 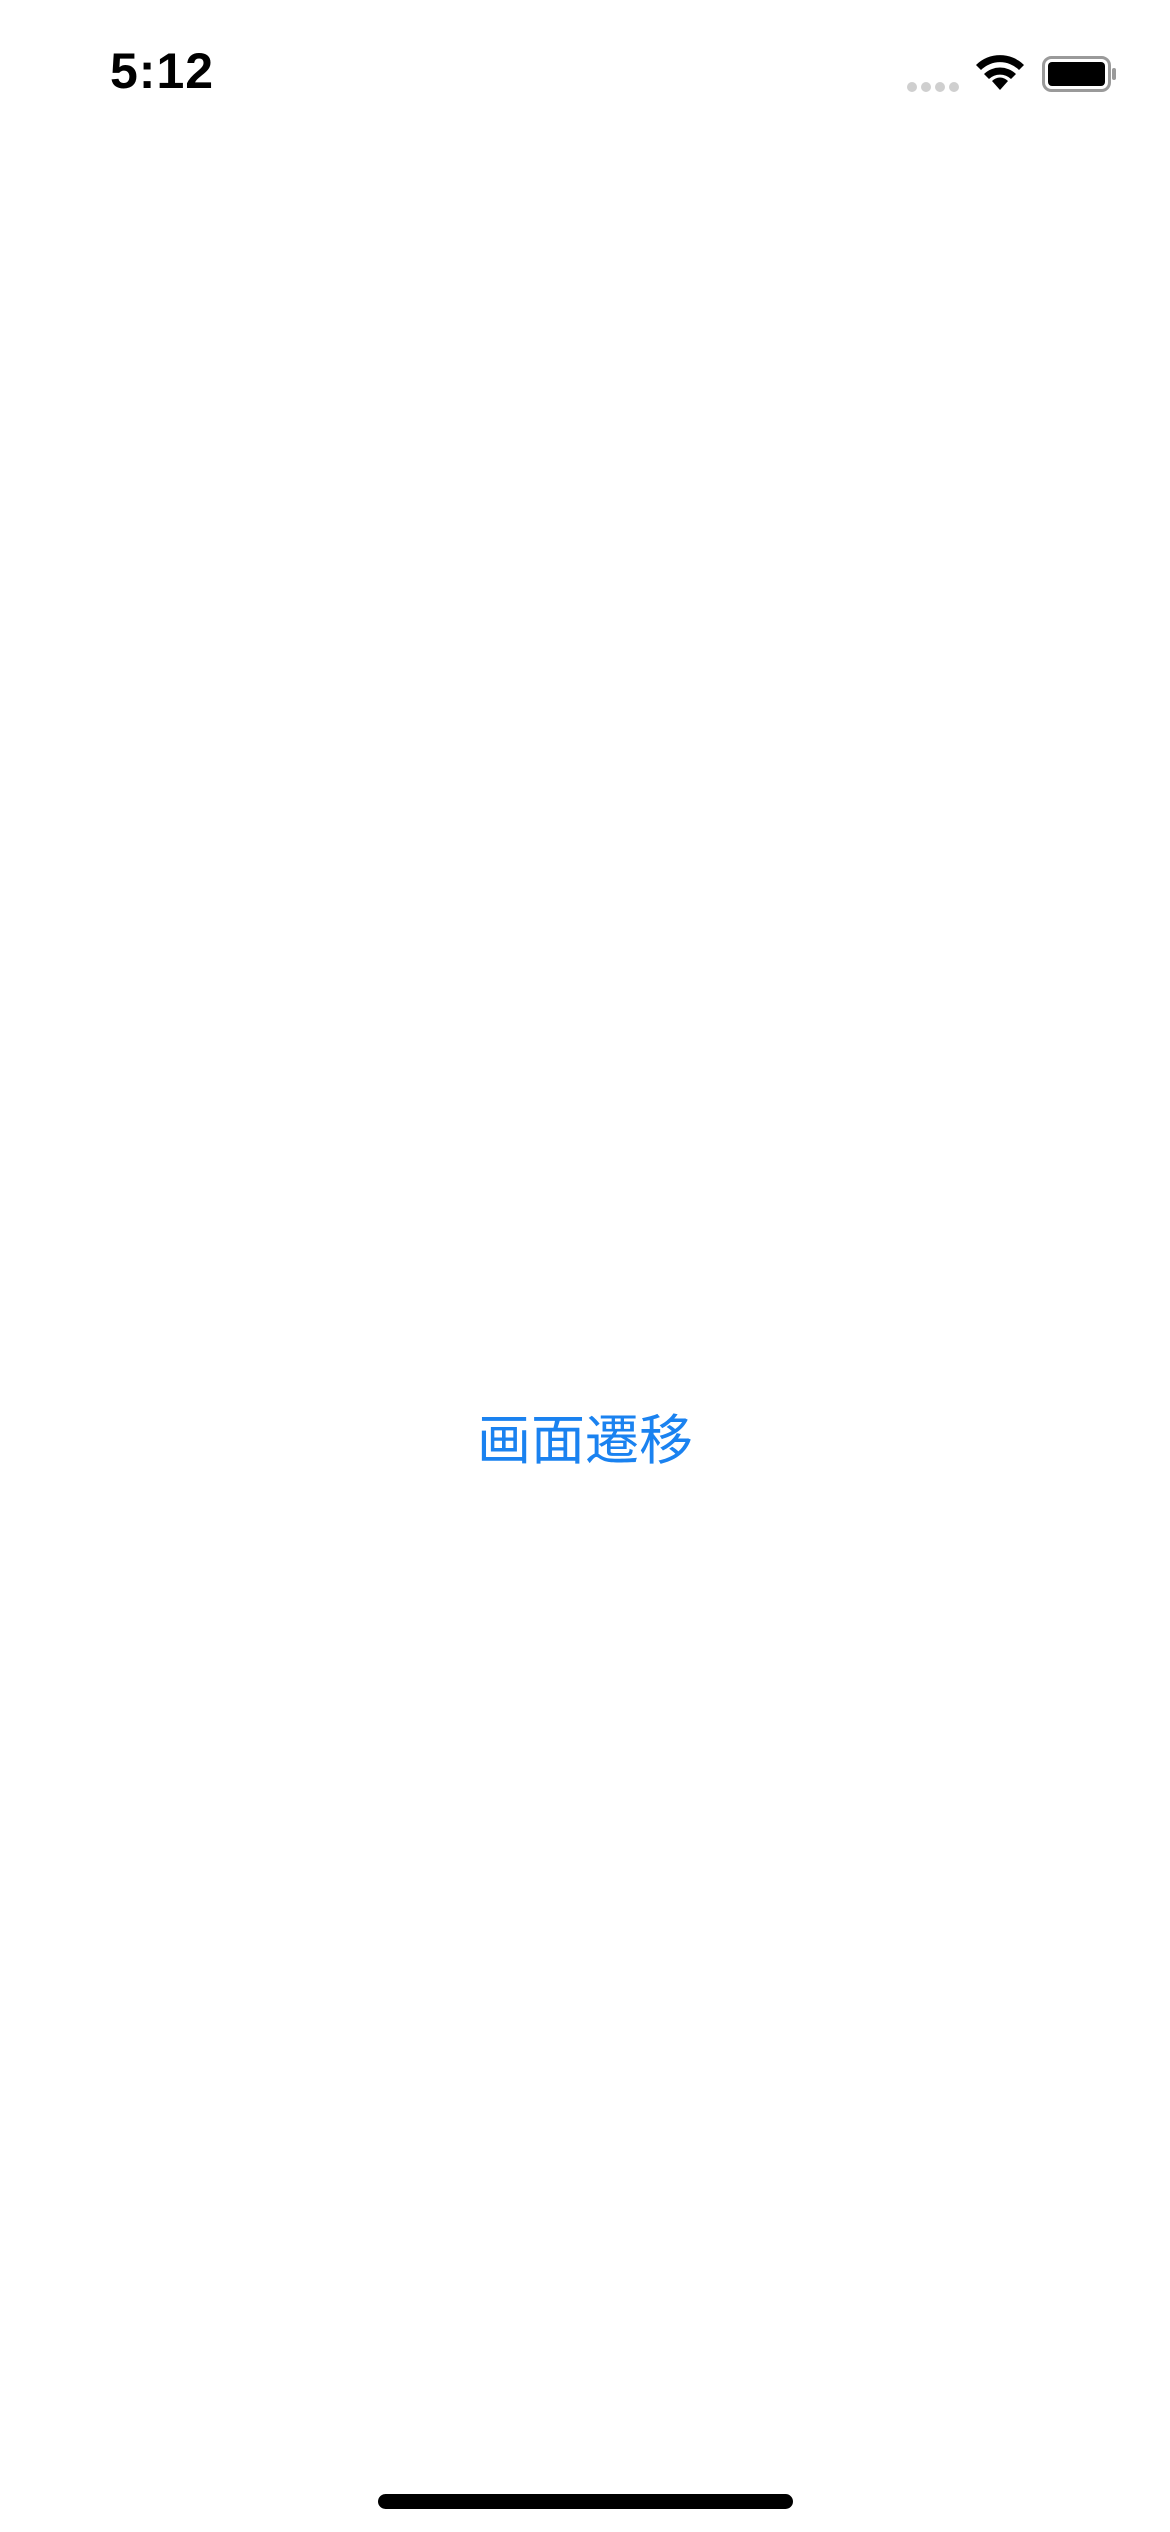 I want to click on status-time: 5:12, so click(x=162, y=71).